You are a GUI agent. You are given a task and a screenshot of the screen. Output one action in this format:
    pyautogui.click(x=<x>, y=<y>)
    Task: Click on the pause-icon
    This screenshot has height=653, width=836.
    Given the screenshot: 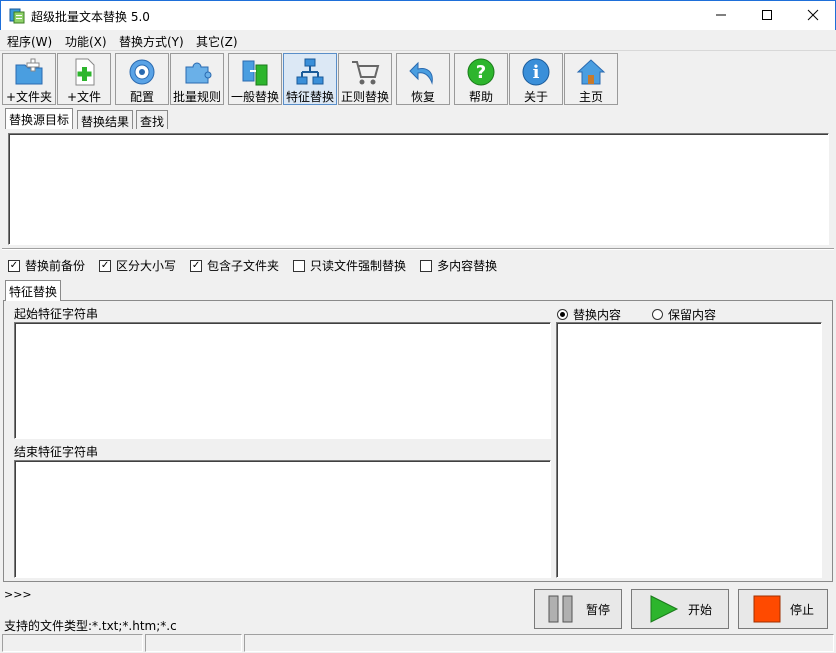 What is the action you would take?
    pyautogui.click(x=560, y=609)
    